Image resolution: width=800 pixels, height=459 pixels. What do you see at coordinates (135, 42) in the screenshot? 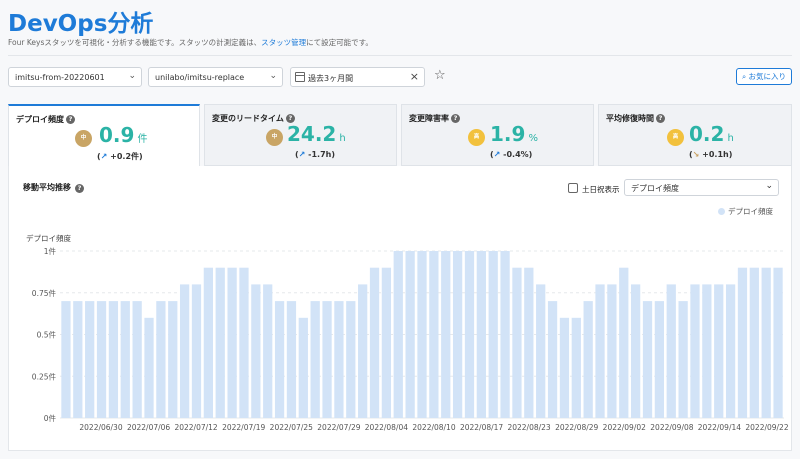
I see `subtitle-text-before: Four Keysスタッツを可視化・分析する機能です。スタッツの計測定義は、` at bounding box center [135, 42].